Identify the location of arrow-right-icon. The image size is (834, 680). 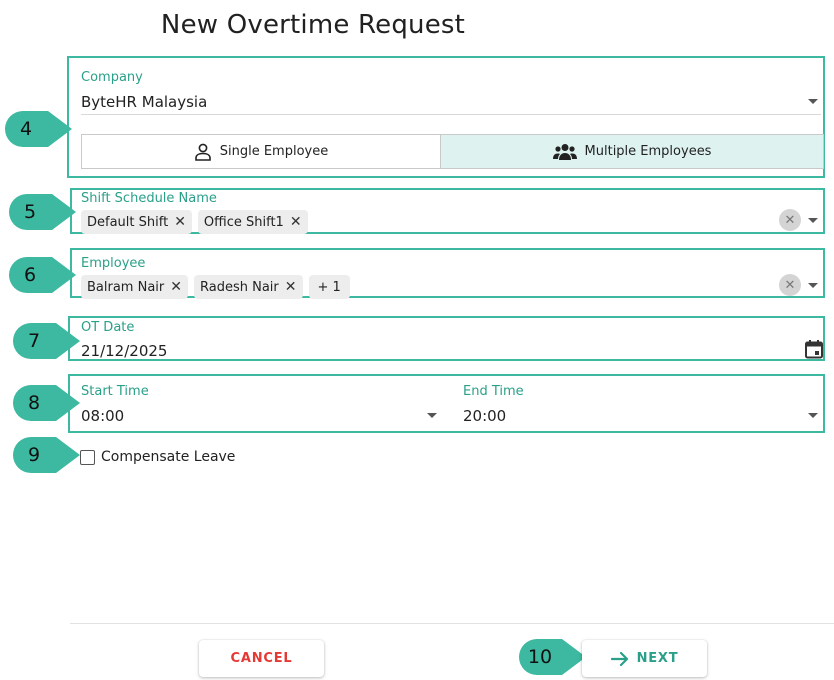
(619, 658).